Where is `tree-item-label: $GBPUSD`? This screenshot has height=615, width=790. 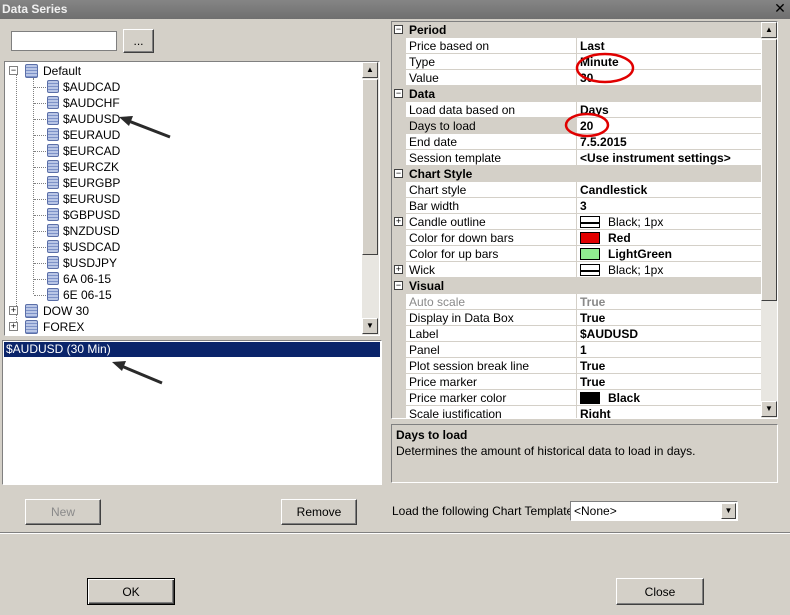 tree-item-label: $GBPUSD is located at coordinates (92, 215).